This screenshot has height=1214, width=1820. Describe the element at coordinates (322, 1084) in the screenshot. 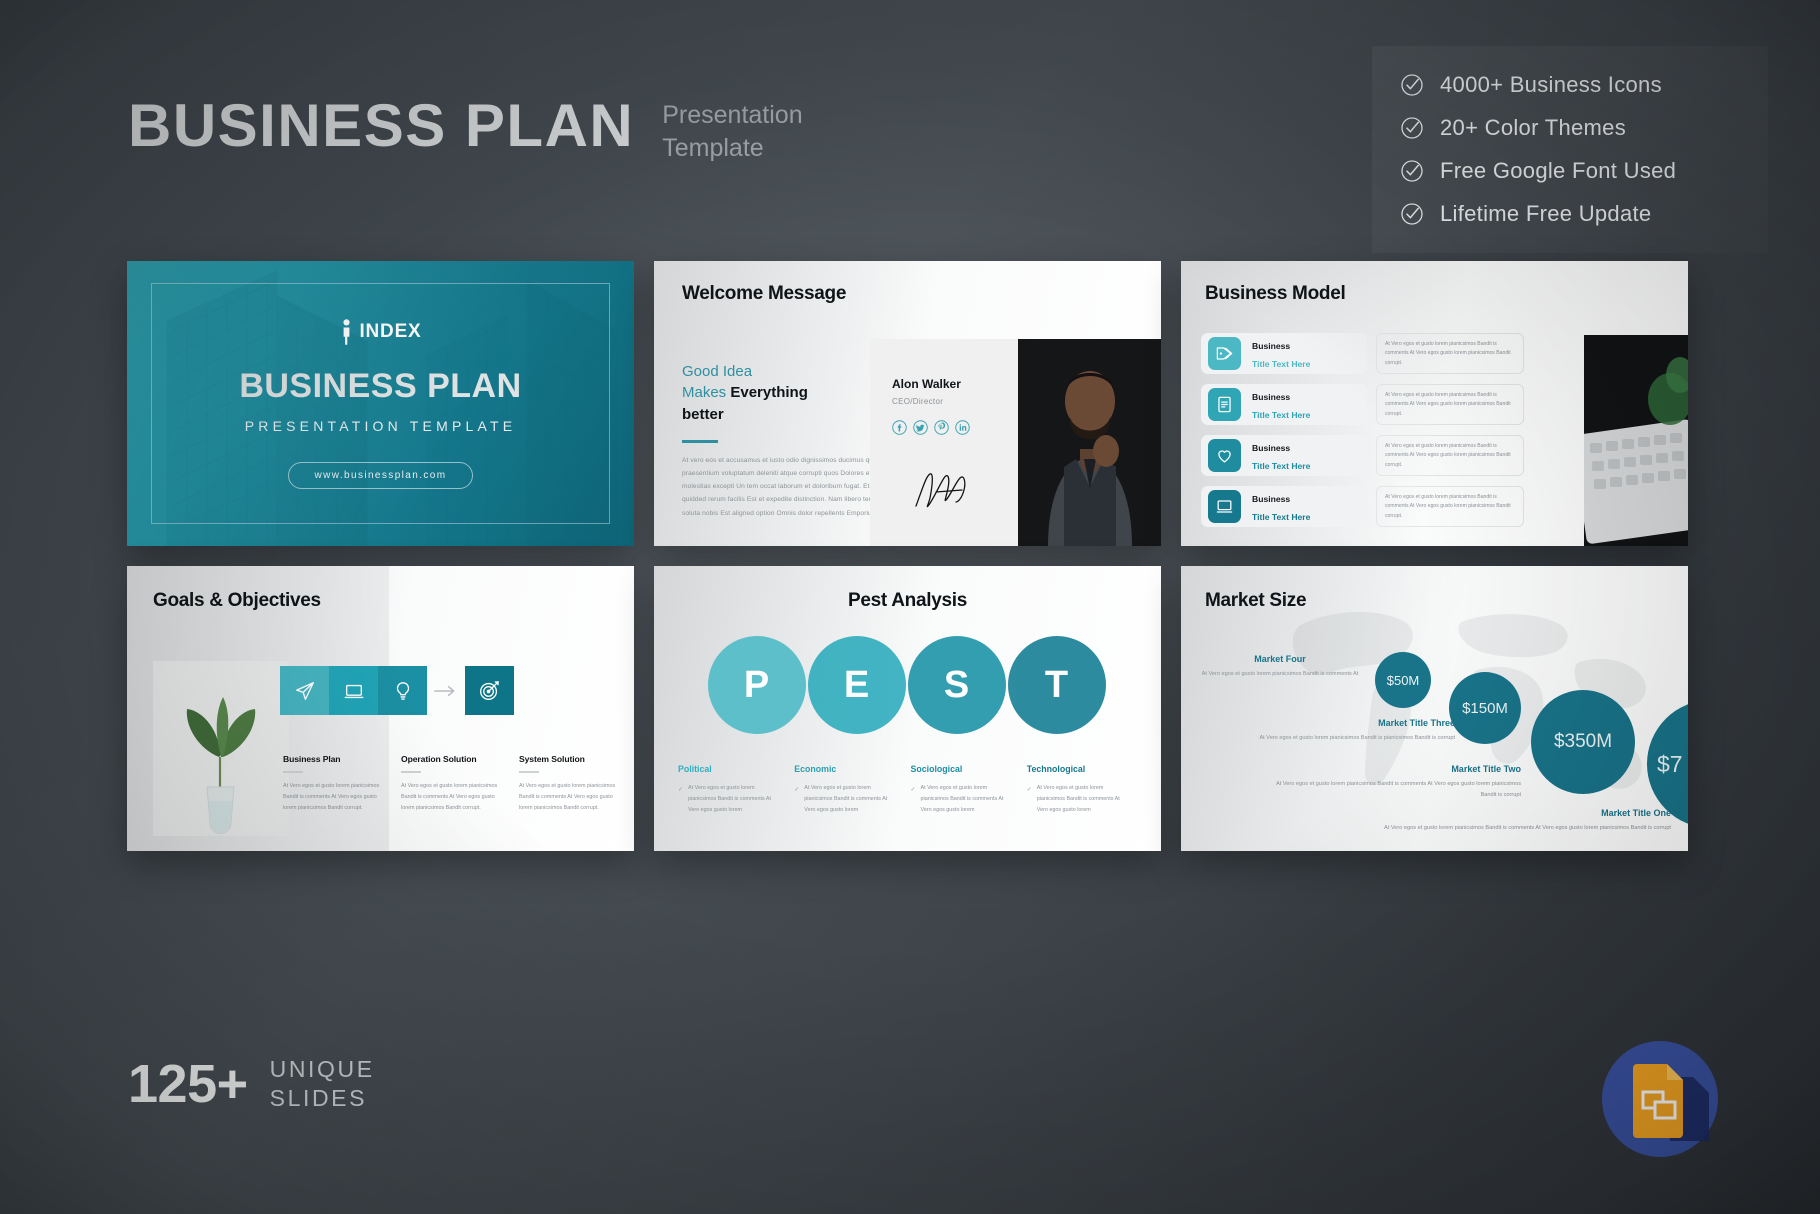

I see `slide-count-words: UNIQUE SLIDES` at that location.